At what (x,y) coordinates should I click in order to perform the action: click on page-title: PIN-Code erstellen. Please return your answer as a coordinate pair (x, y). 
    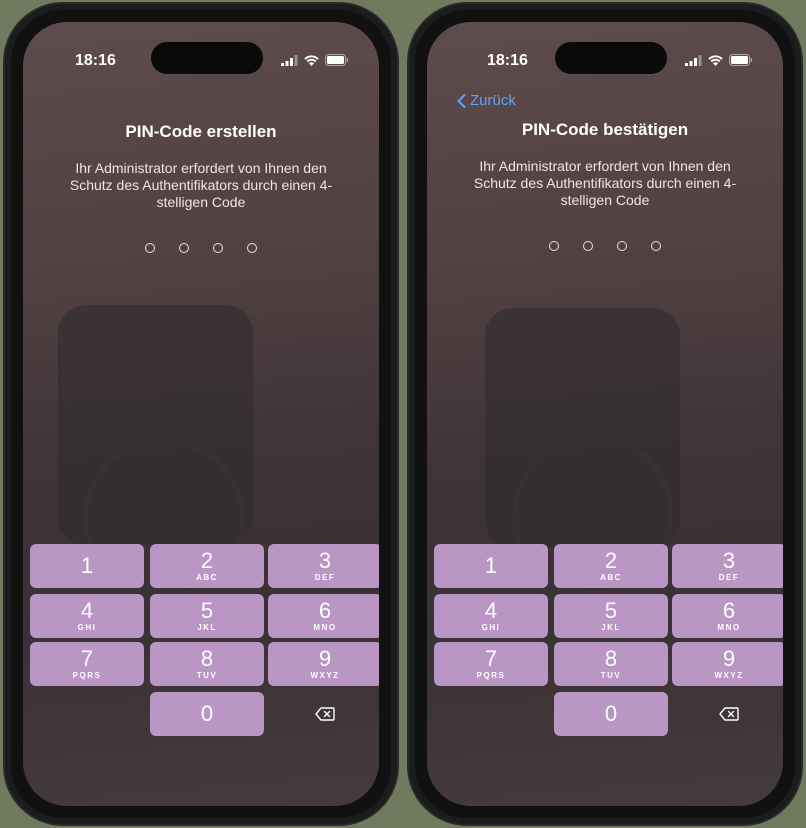
    Looking at the image, I should click on (201, 131).